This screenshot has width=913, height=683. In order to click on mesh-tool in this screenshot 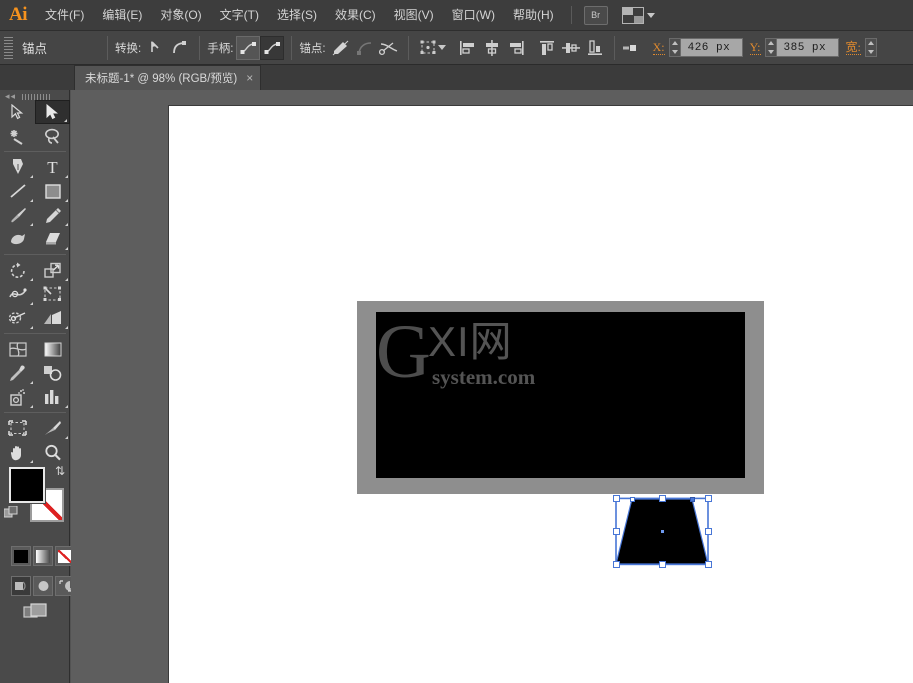, I will do `click(17, 349)`.